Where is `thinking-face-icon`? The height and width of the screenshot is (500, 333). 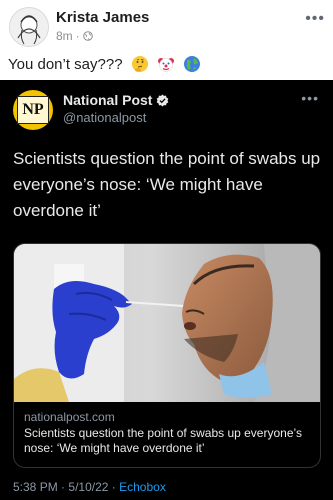
thinking-face-icon is located at coordinates (139, 64).